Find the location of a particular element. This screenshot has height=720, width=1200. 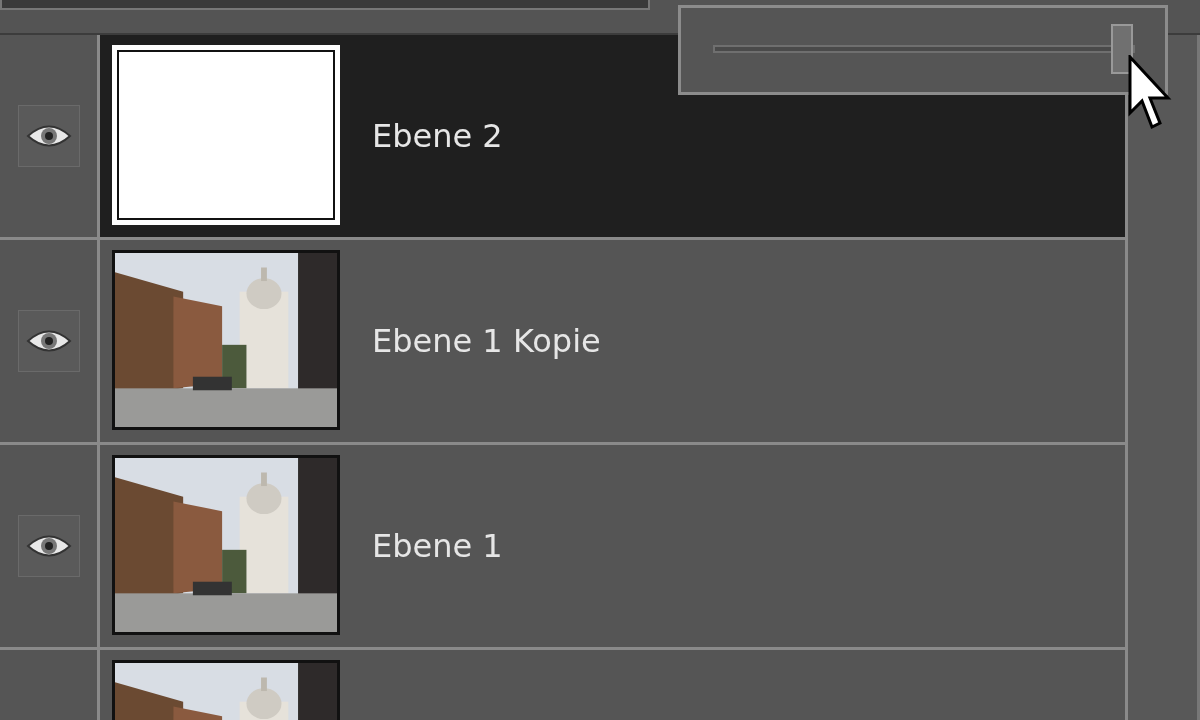

layer-name: Ebene 2 is located at coordinates (437, 136).